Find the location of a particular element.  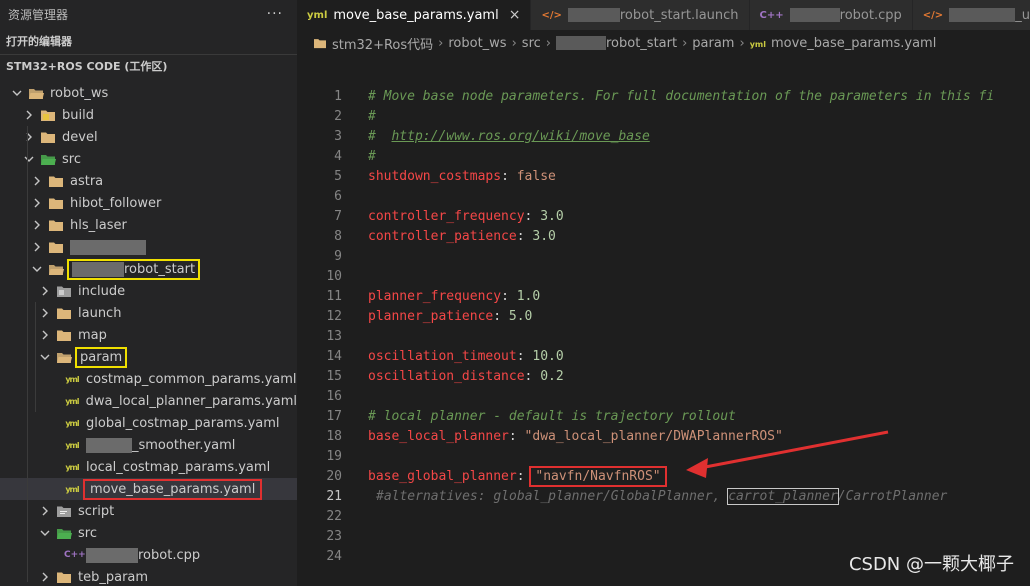

code-line: 5 shutdown_costmaps: false is located at coordinates (663, 176).